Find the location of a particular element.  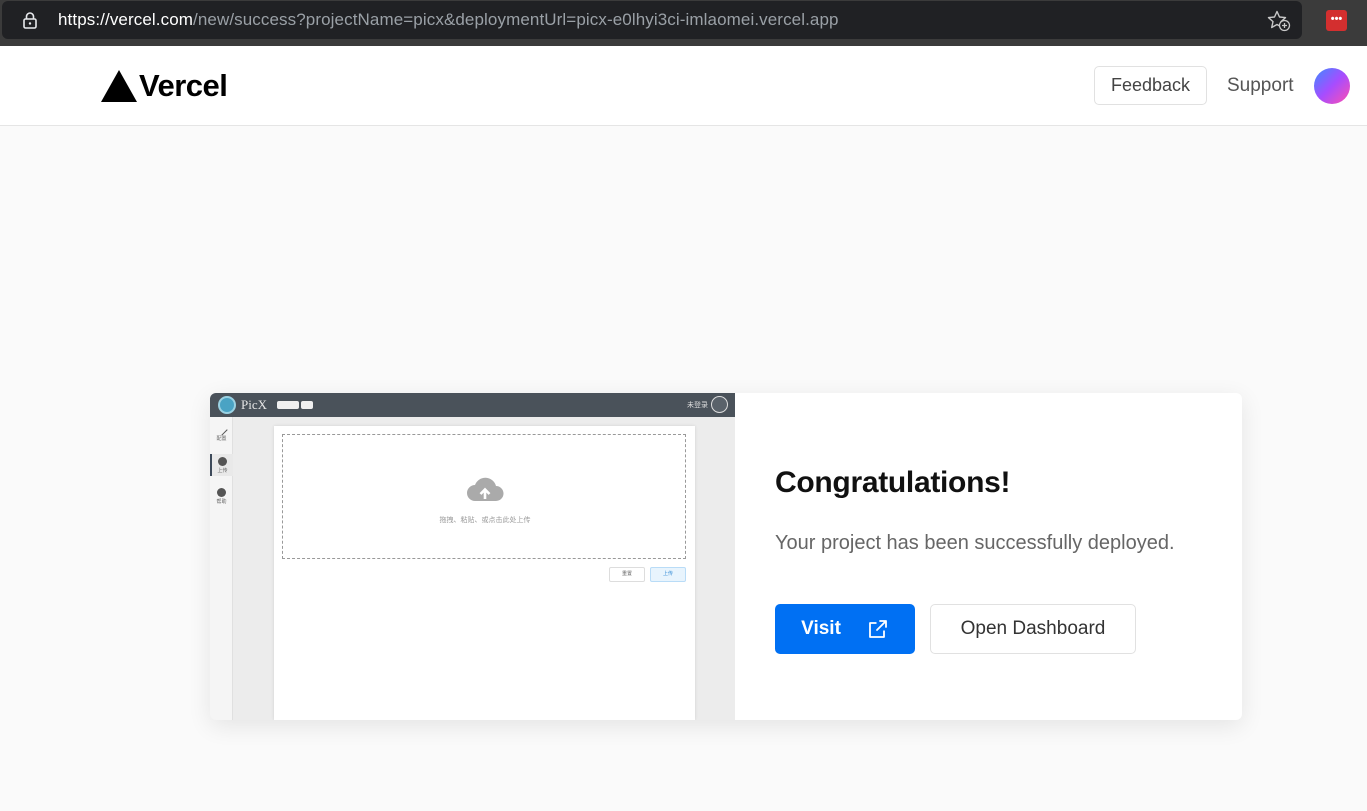

visit-button: Visit is located at coordinates (845, 629).